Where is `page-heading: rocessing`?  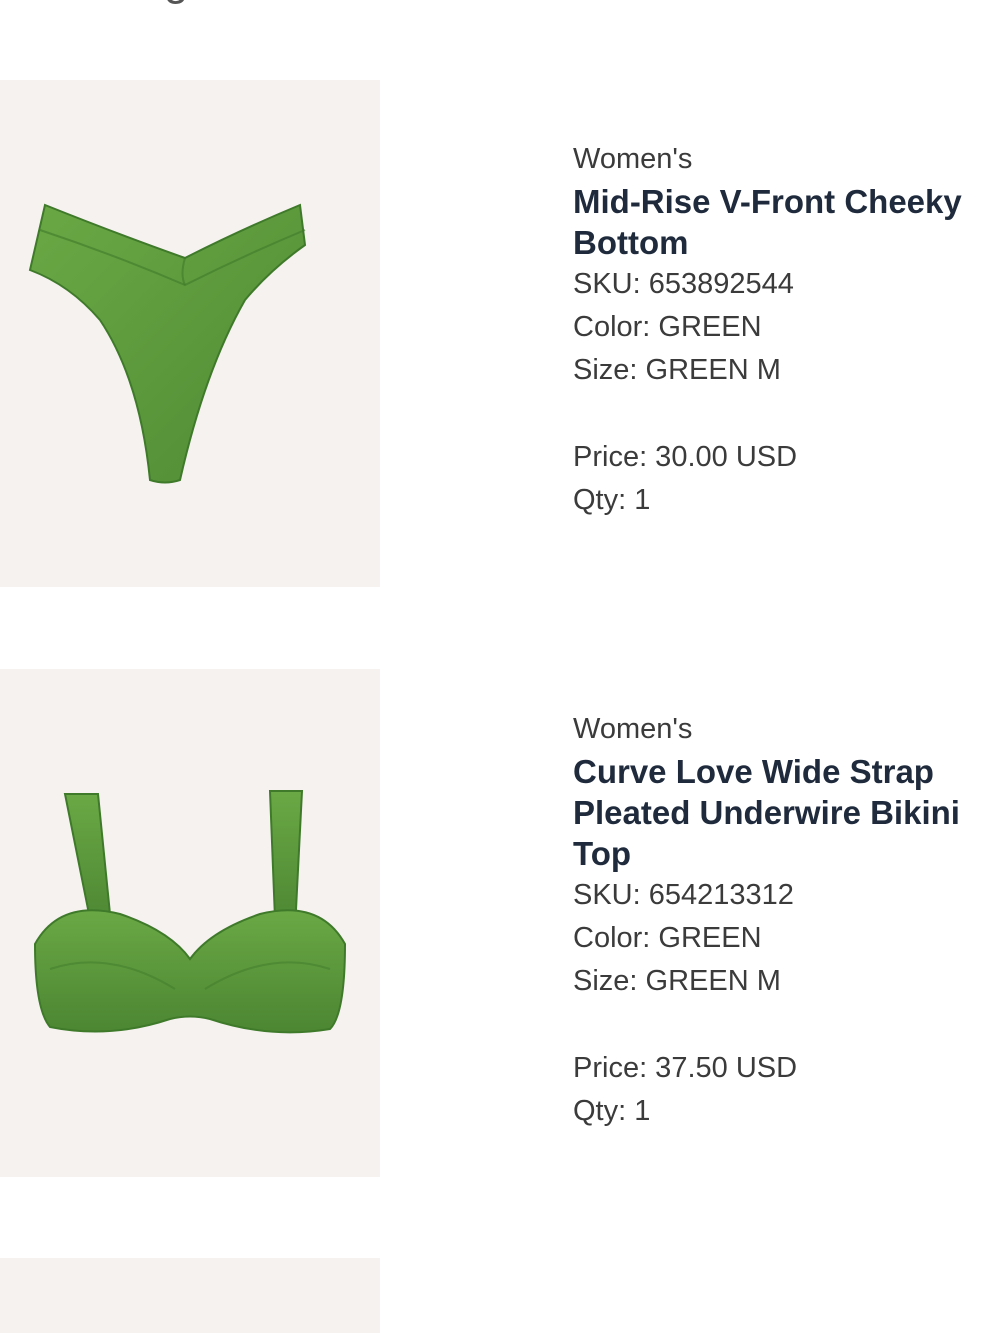 page-heading: rocessing is located at coordinates (94, 3).